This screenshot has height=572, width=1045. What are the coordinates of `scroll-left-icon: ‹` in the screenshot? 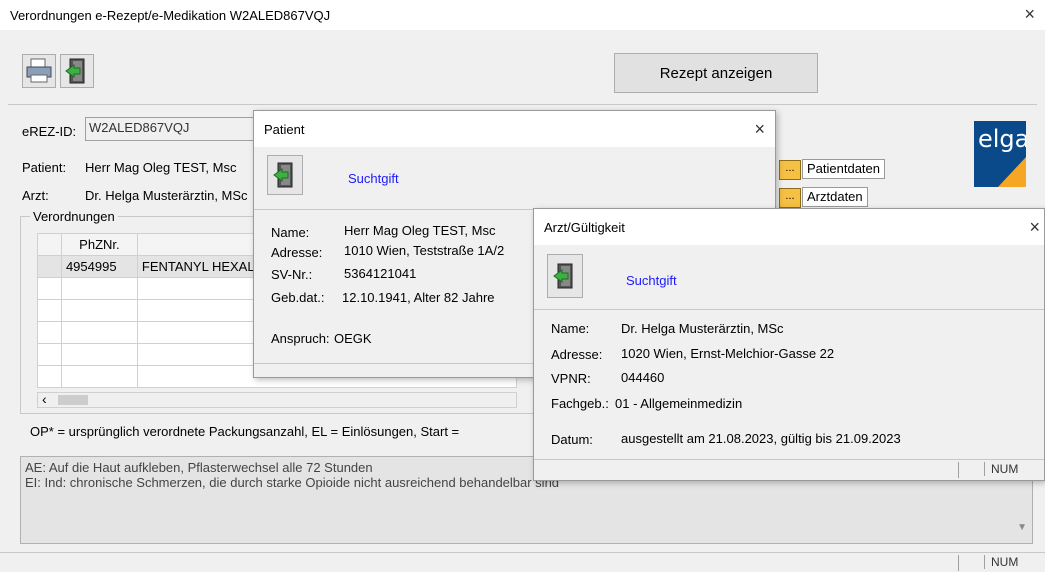 It's located at (44, 399).